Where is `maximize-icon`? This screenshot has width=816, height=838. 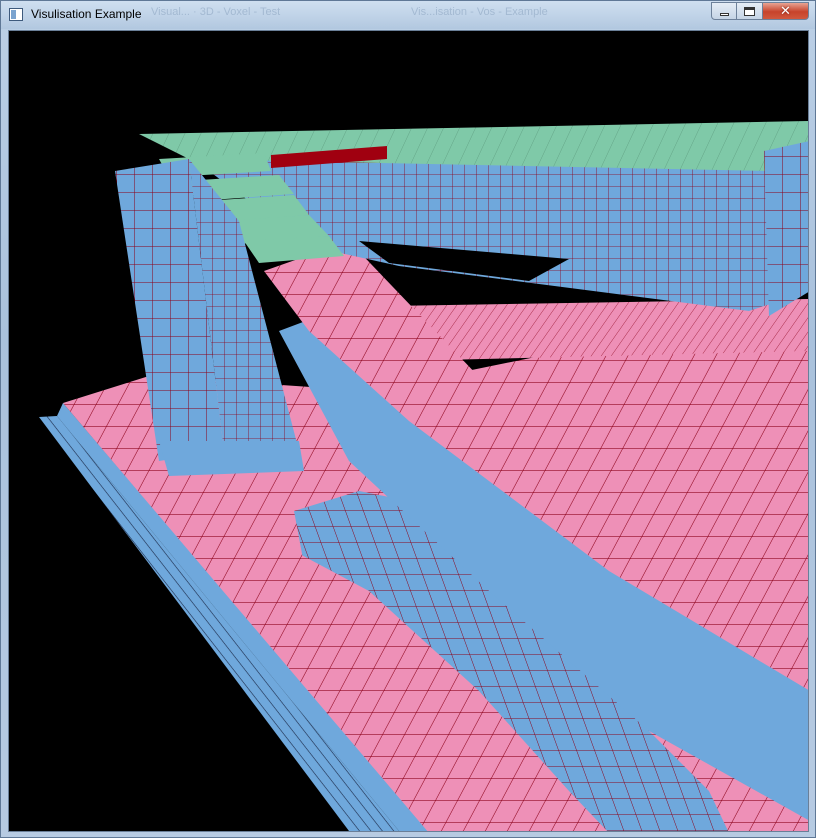
maximize-icon is located at coordinates (749, 11).